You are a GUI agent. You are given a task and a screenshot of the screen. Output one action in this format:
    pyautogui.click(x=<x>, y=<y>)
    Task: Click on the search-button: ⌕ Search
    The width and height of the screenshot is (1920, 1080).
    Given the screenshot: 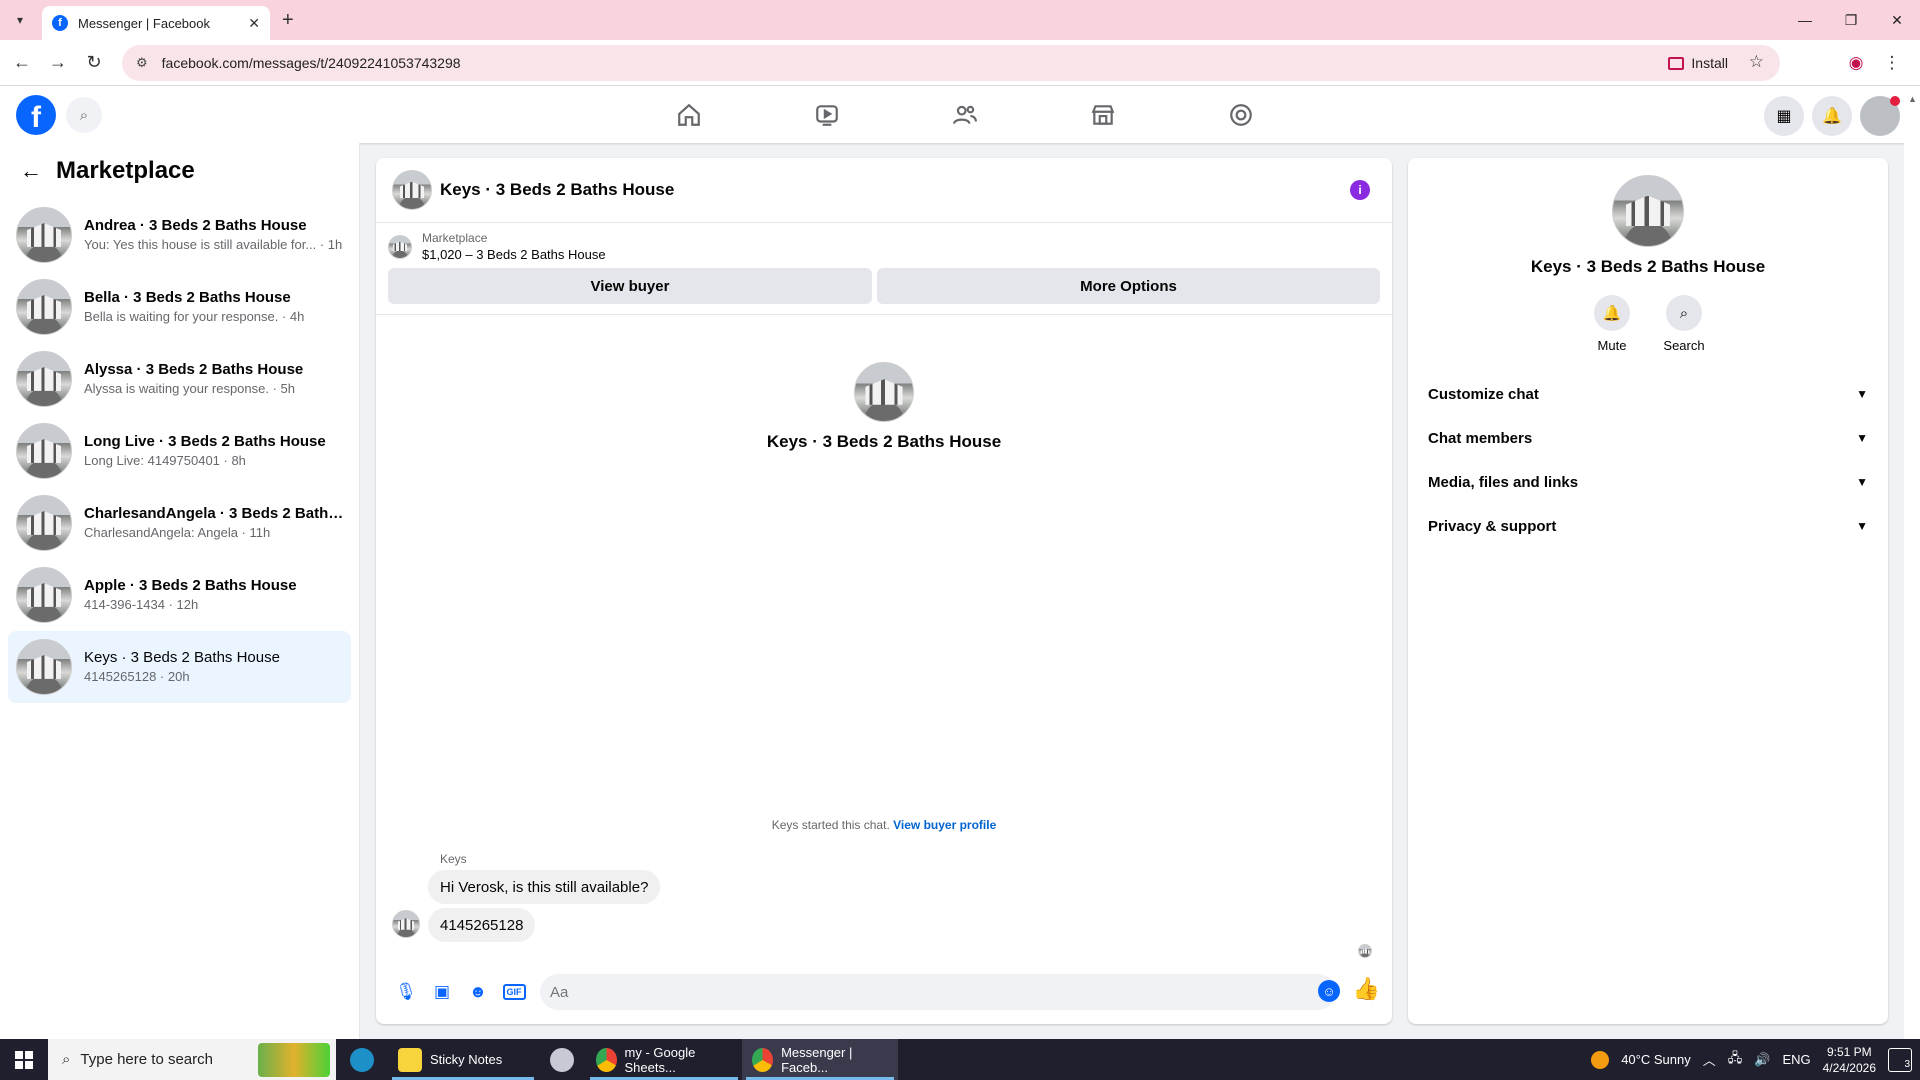 What is the action you would take?
    pyautogui.click(x=1684, y=324)
    